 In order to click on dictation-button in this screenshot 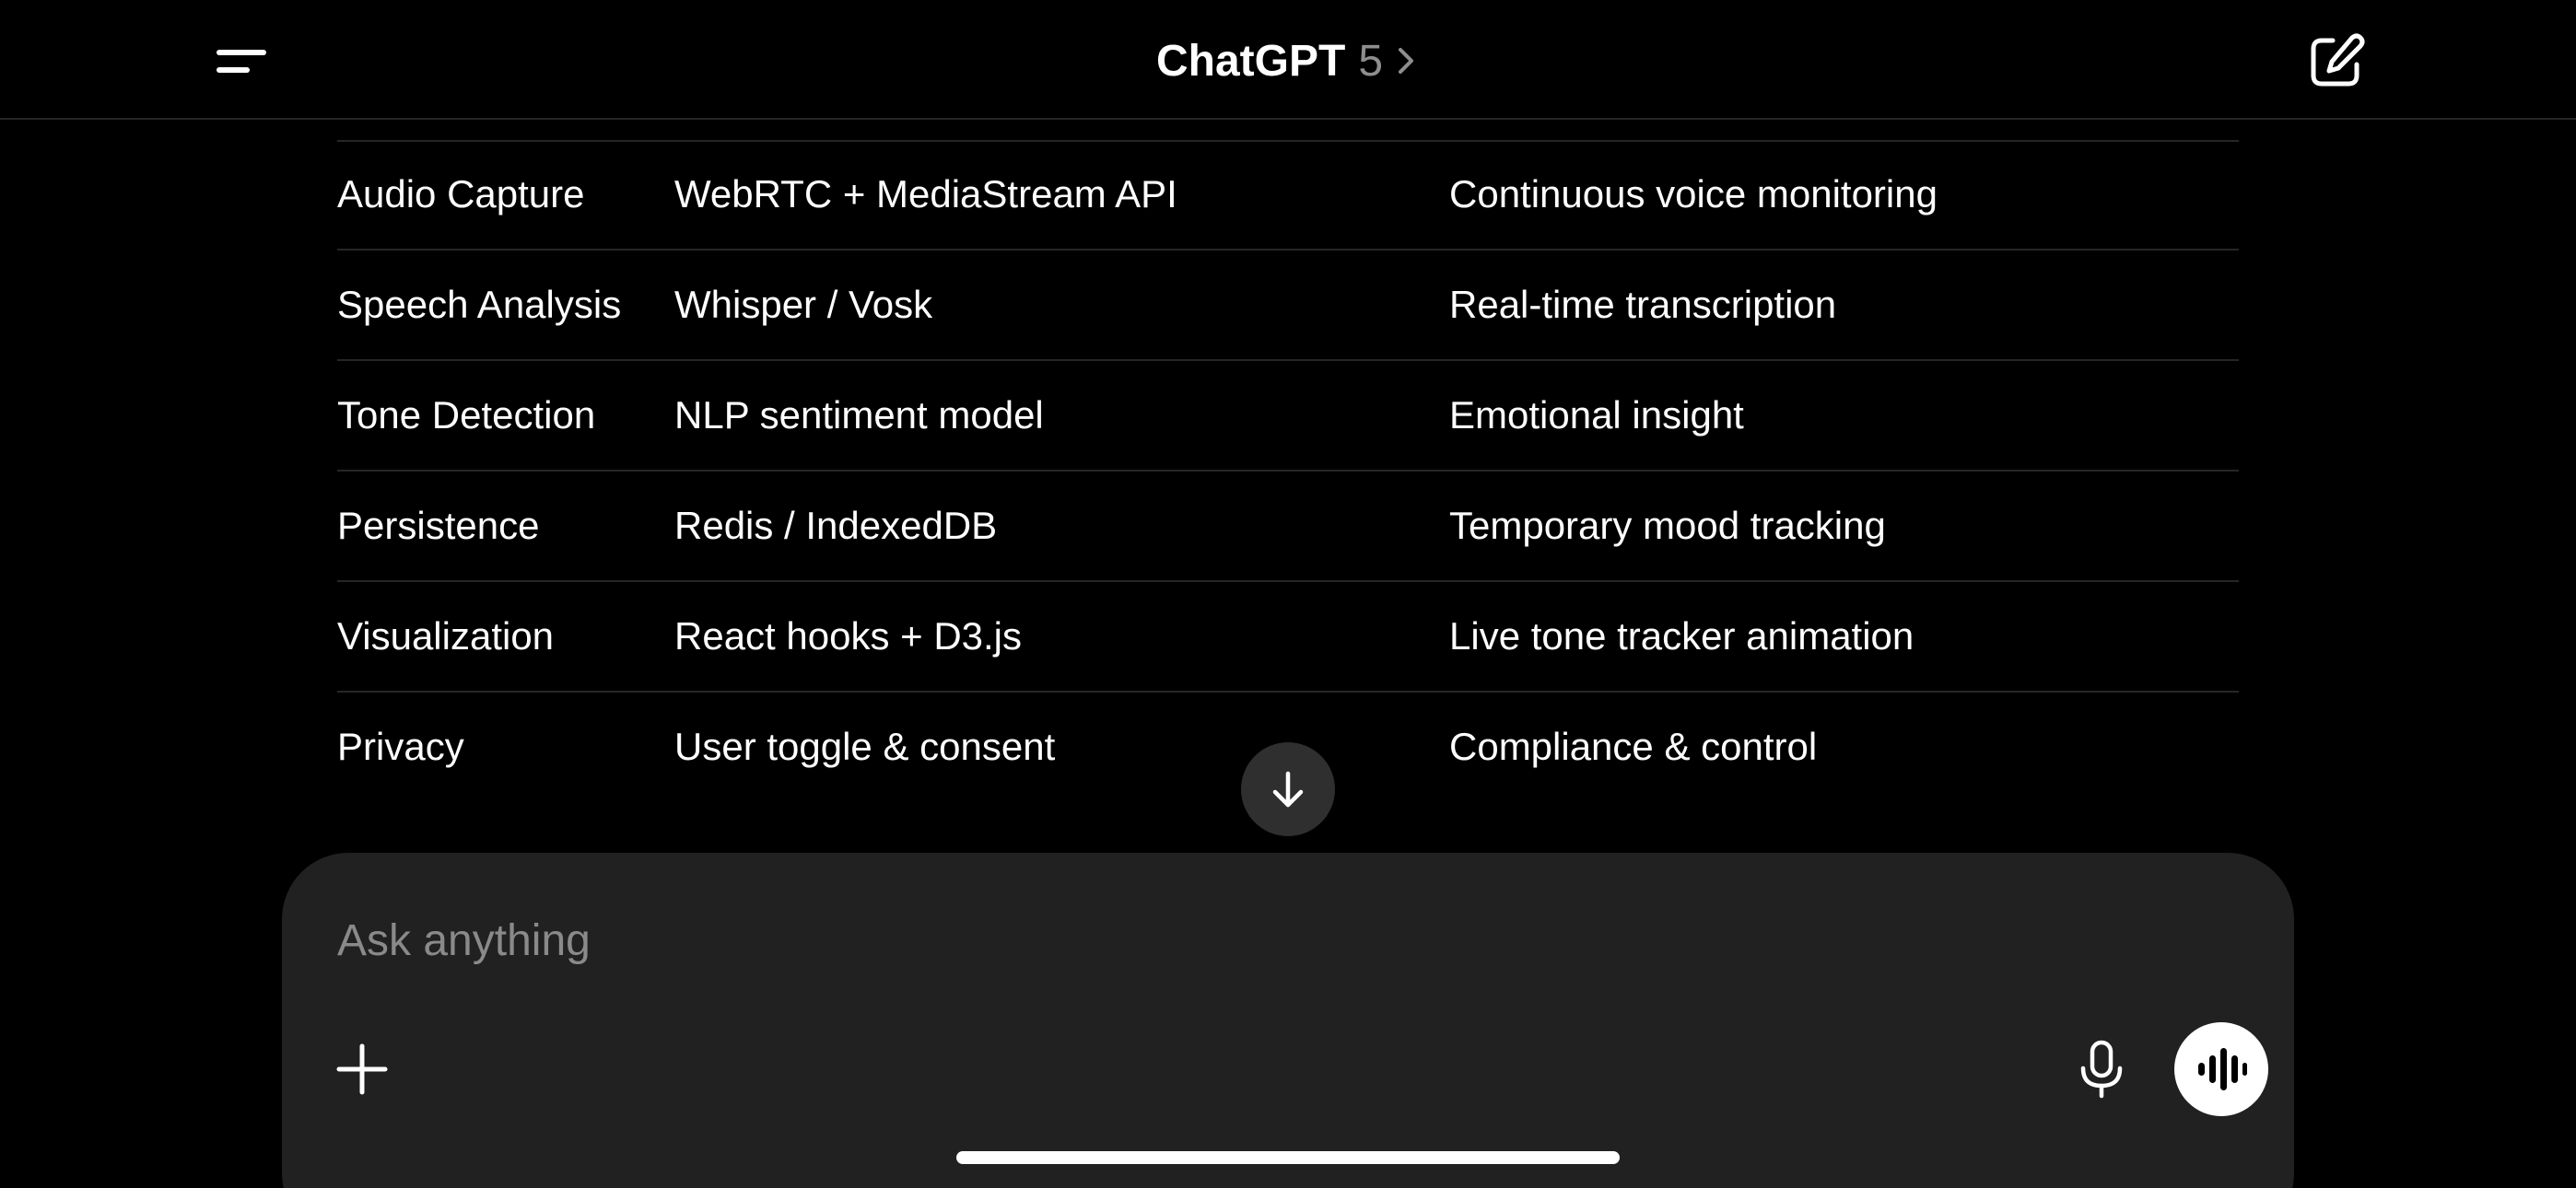, I will do `click(2101, 1069)`.